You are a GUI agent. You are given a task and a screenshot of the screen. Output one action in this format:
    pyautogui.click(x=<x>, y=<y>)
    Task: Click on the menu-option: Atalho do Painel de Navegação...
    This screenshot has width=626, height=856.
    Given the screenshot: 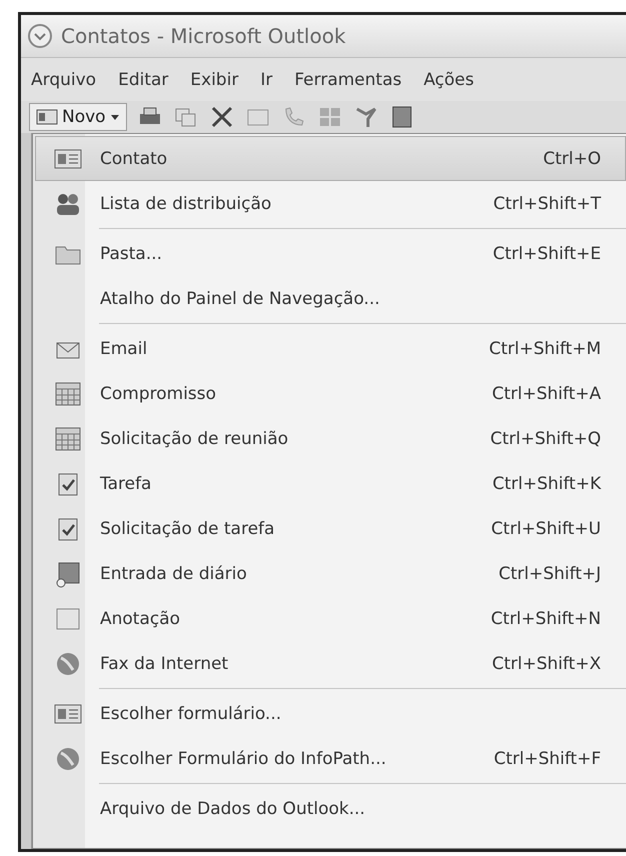 What is the action you would take?
    pyautogui.click(x=330, y=298)
    